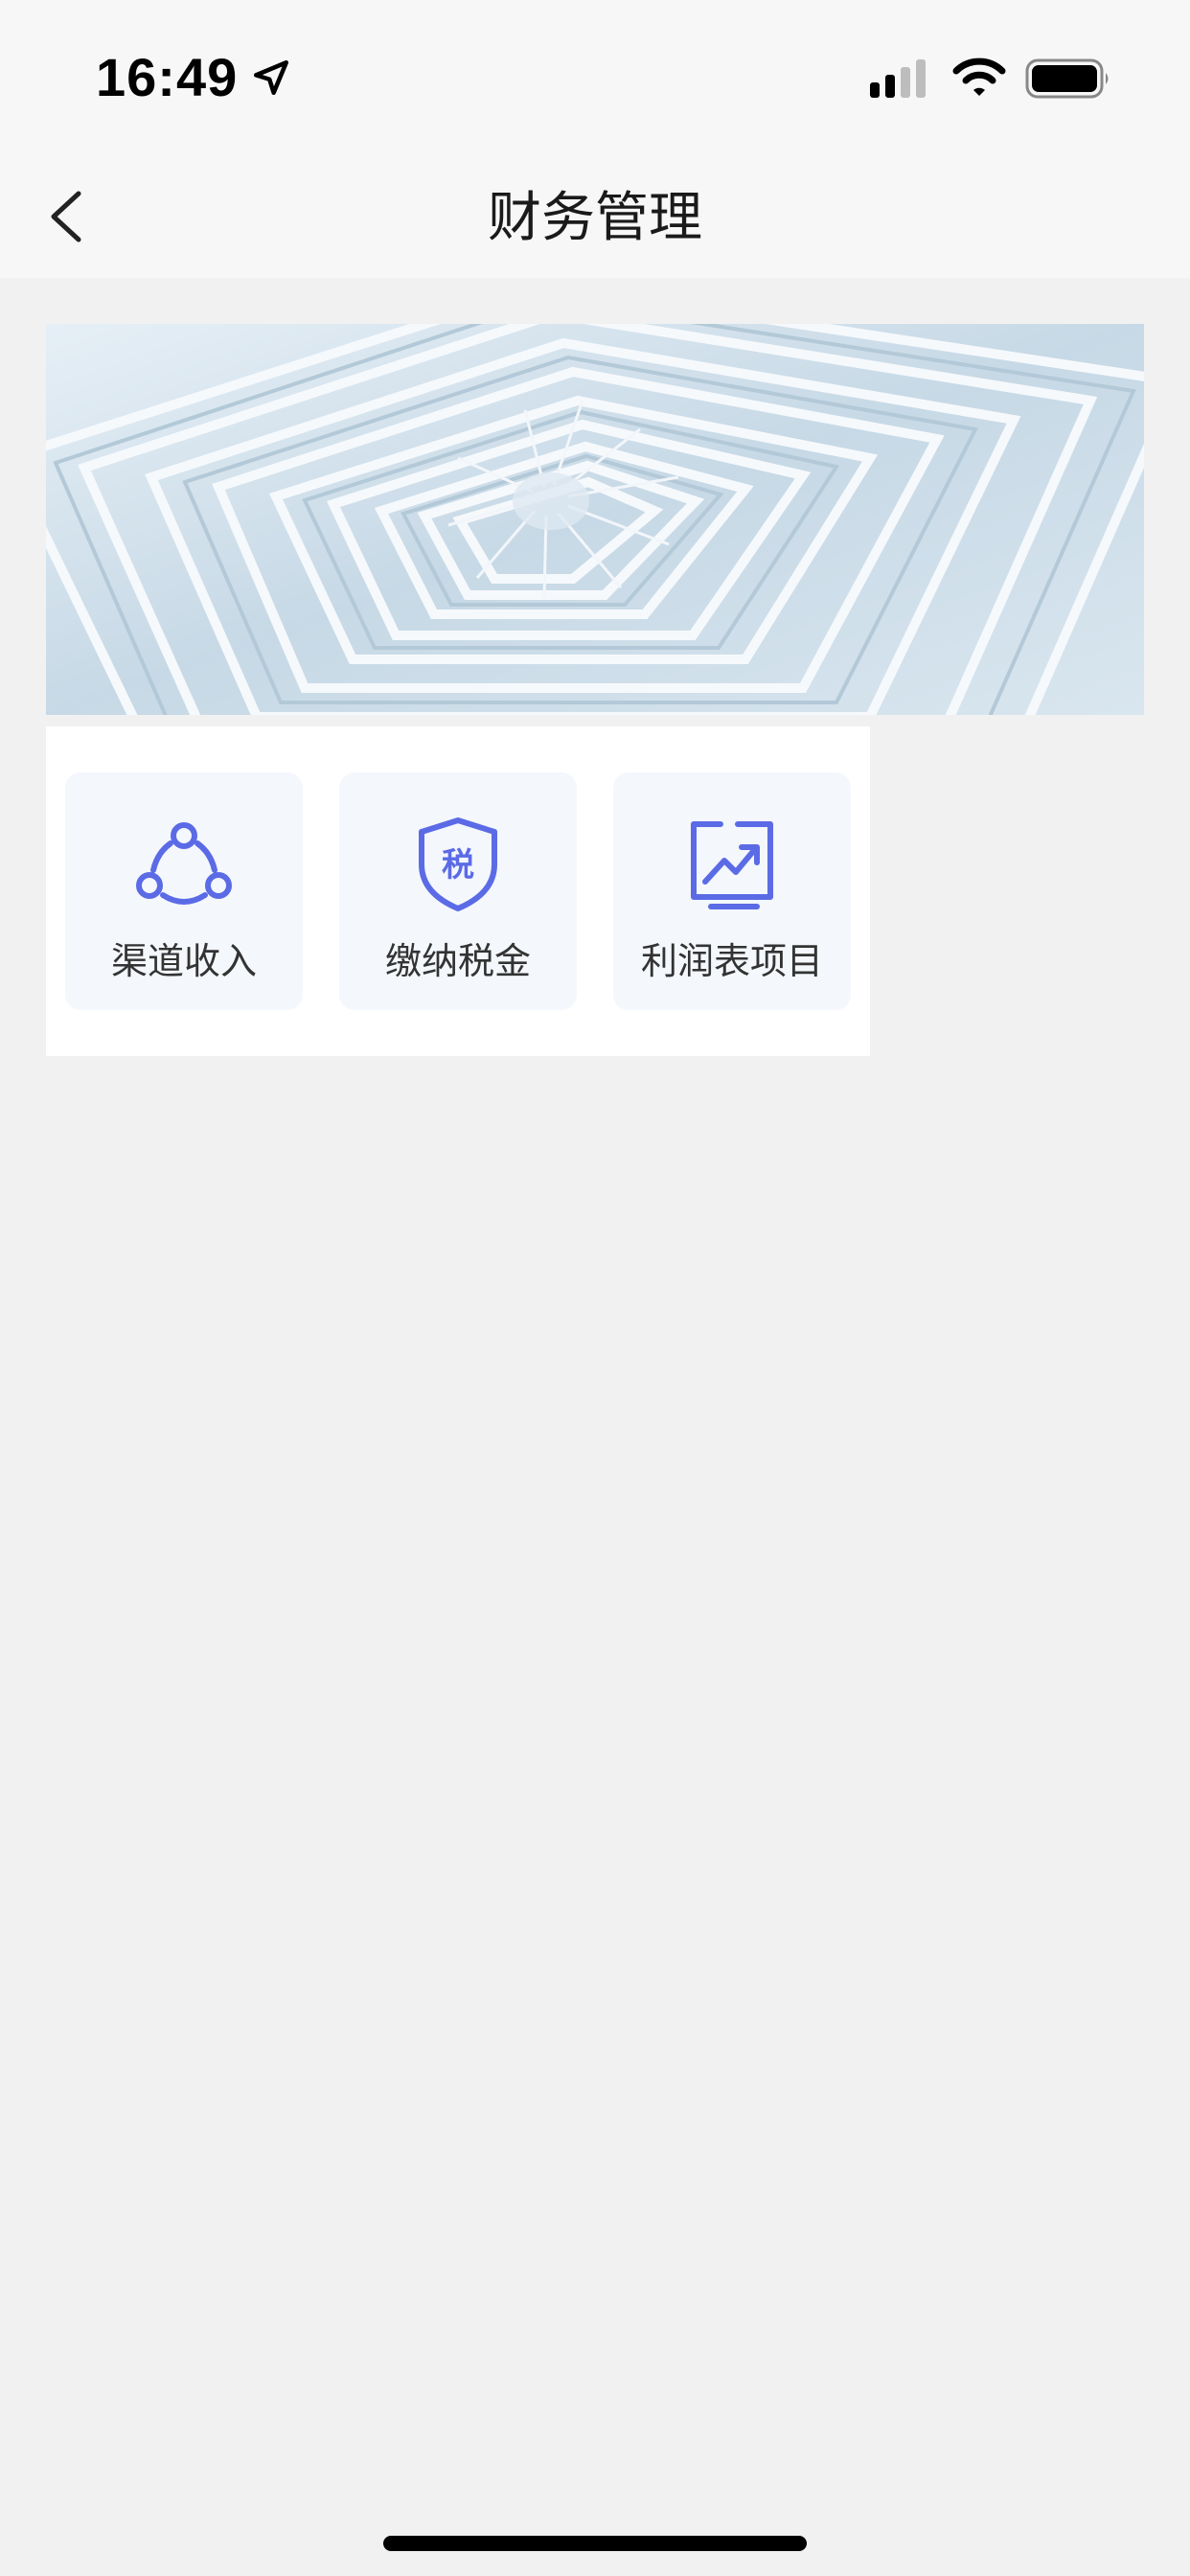  What do you see at coordinates (167, 77) in the screenshot?
I see `status-time: 16:49` at bounding box center [167, 77].